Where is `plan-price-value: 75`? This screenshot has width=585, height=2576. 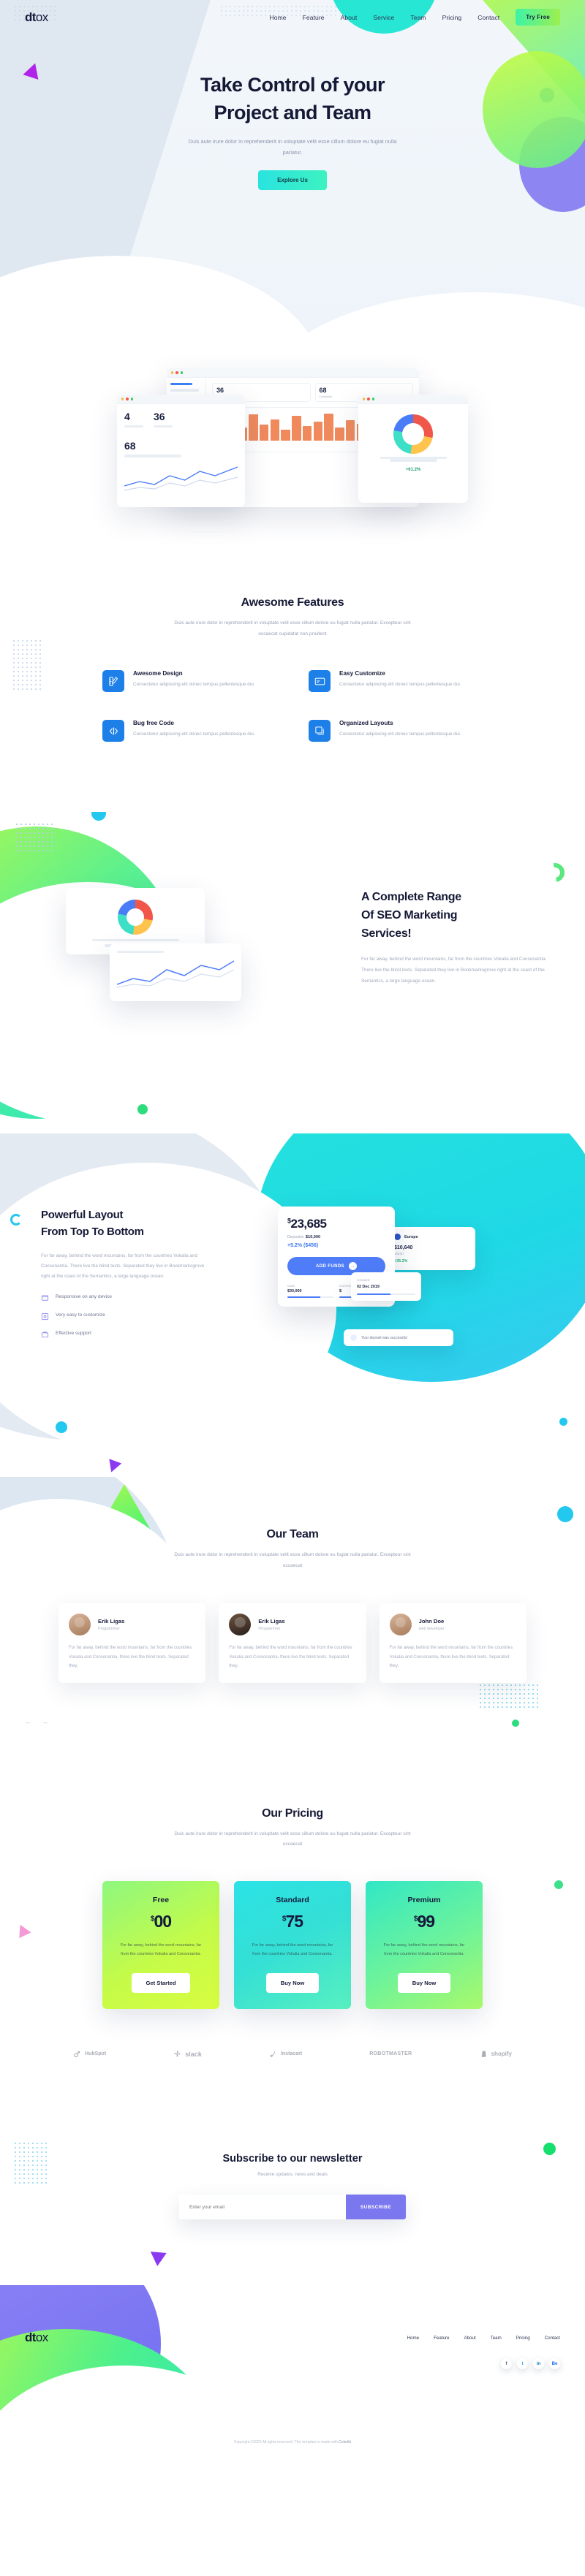
plan-price-value: 75 is located at coordinates (294, 1921).